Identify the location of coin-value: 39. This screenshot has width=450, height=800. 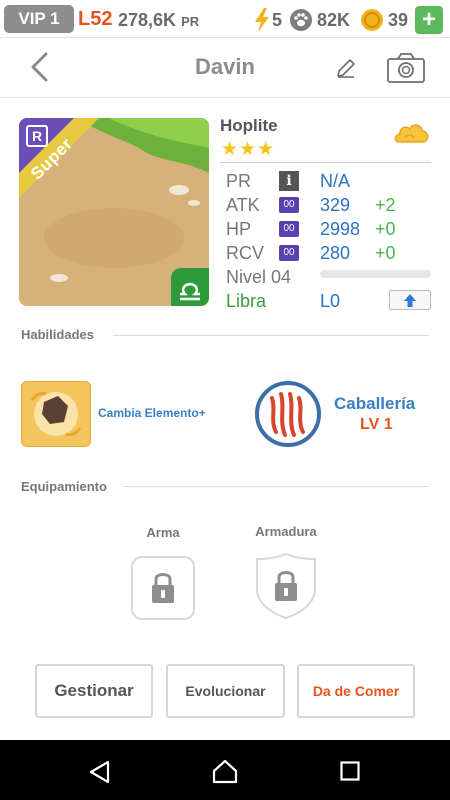
(398, 19).